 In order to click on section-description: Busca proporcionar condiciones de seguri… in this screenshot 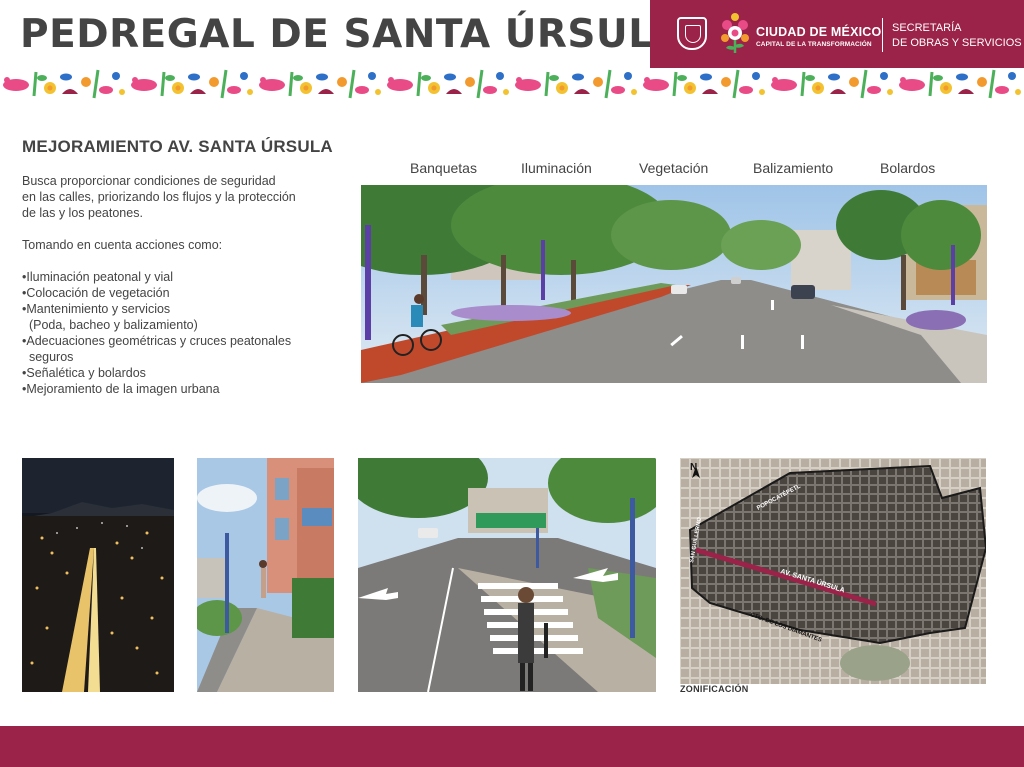, I will do `click(187, 285)`.